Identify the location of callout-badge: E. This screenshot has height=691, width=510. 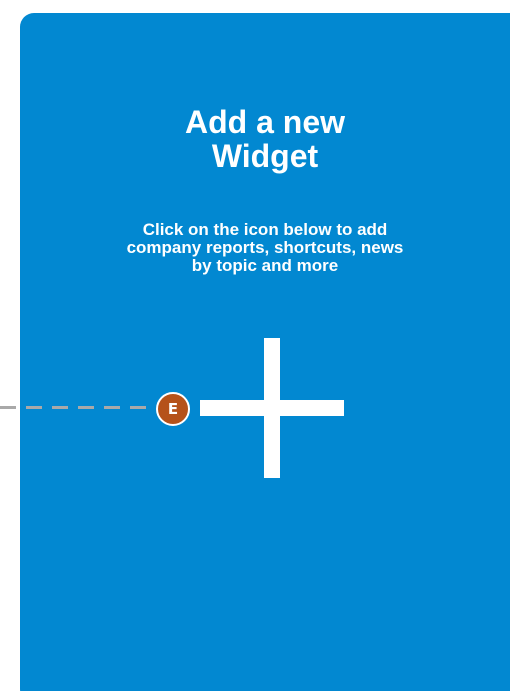
(173, 409).